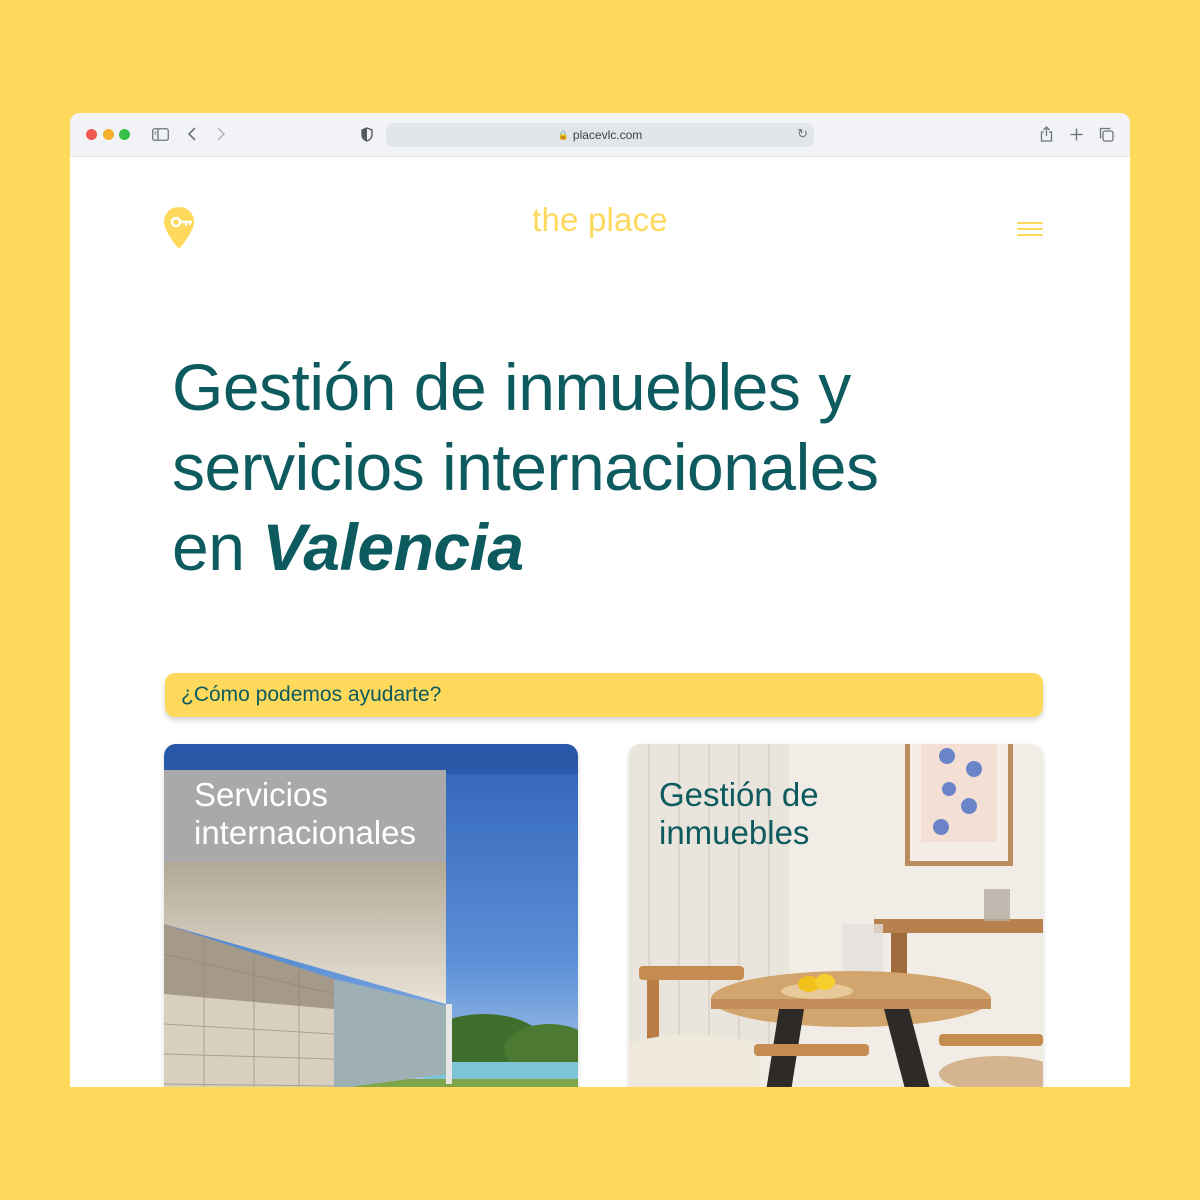  I want to click on headline-city: Valencia, so click(393, 547).